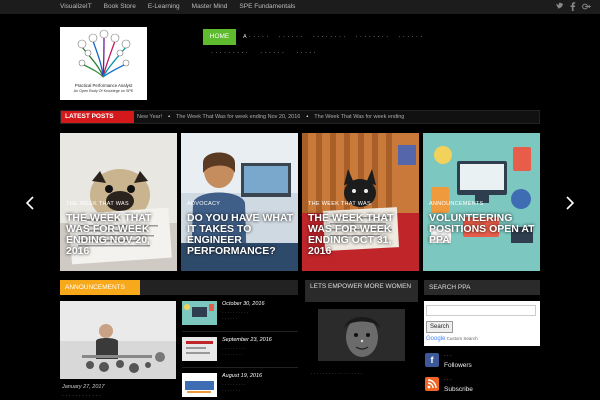 The height and width of the screenshot is (400, 600). What do you see at coordinates (83, 387) in the screenshot?
I see `announcement-featured-date: January 27, 2017` at bounding box center [83, 387].